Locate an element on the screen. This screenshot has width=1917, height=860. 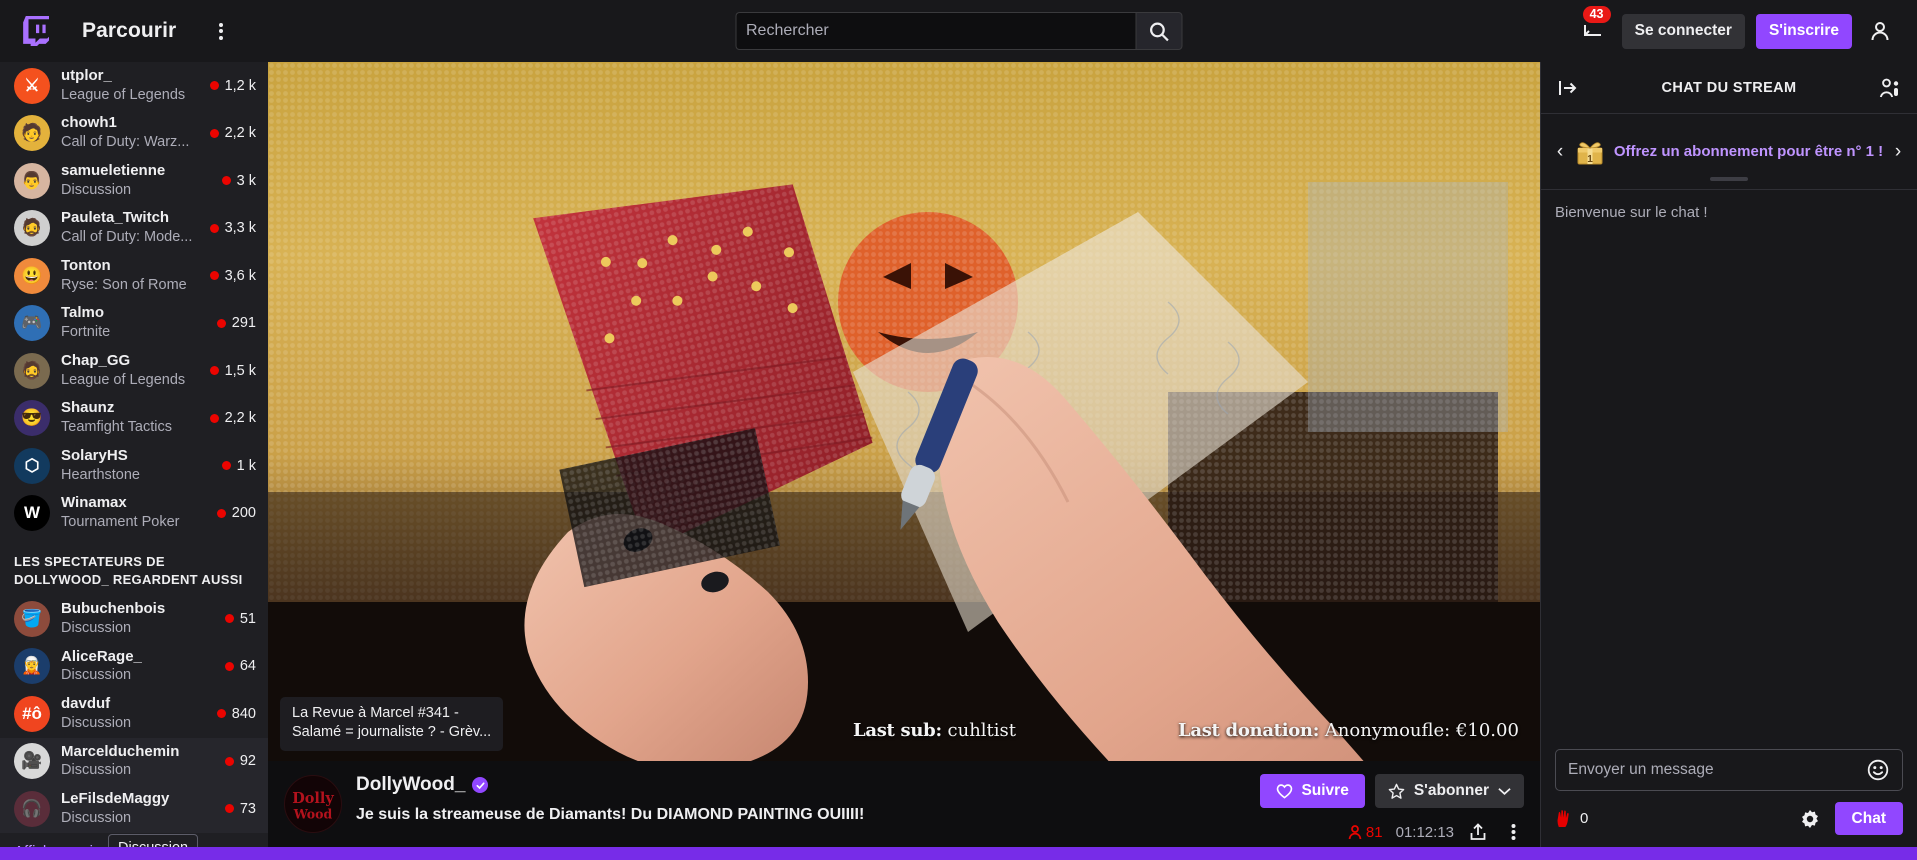
channel-text: davduf Discussion is located at coordinates (139, 714).